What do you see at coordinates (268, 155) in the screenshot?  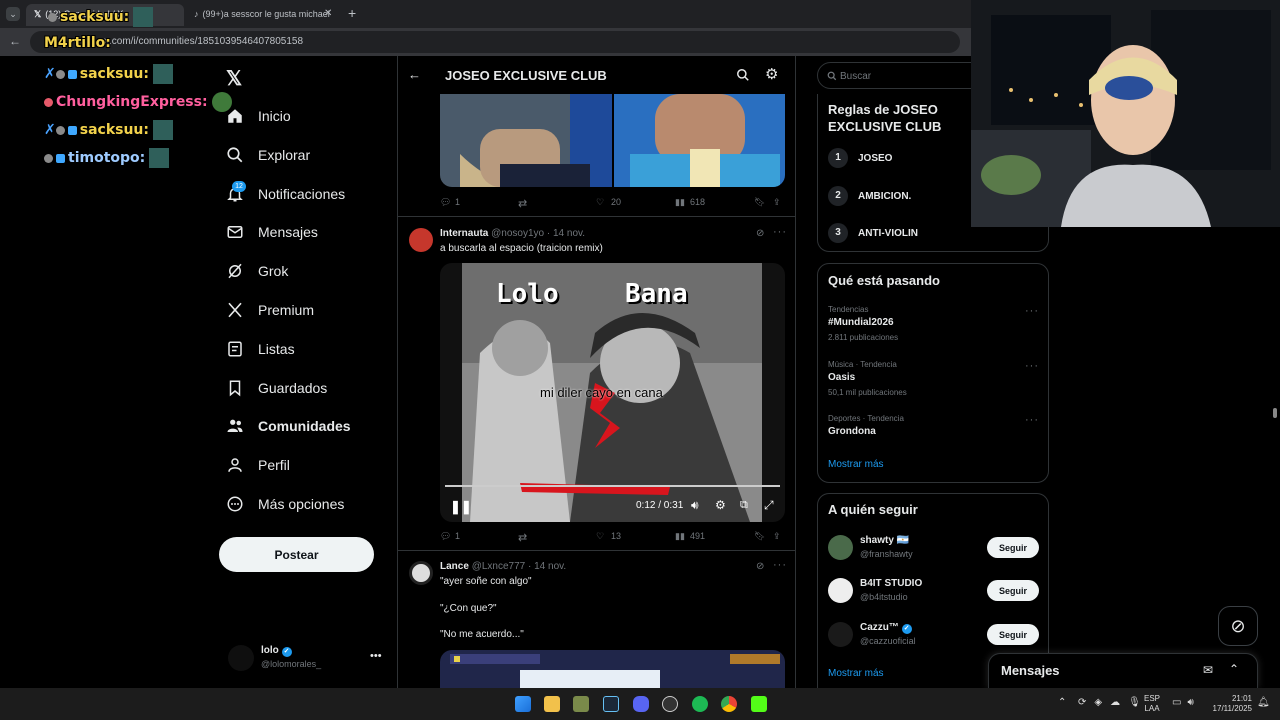 I see `sidebar-item-explorar: Explorar` at bounding box center [268, 155].